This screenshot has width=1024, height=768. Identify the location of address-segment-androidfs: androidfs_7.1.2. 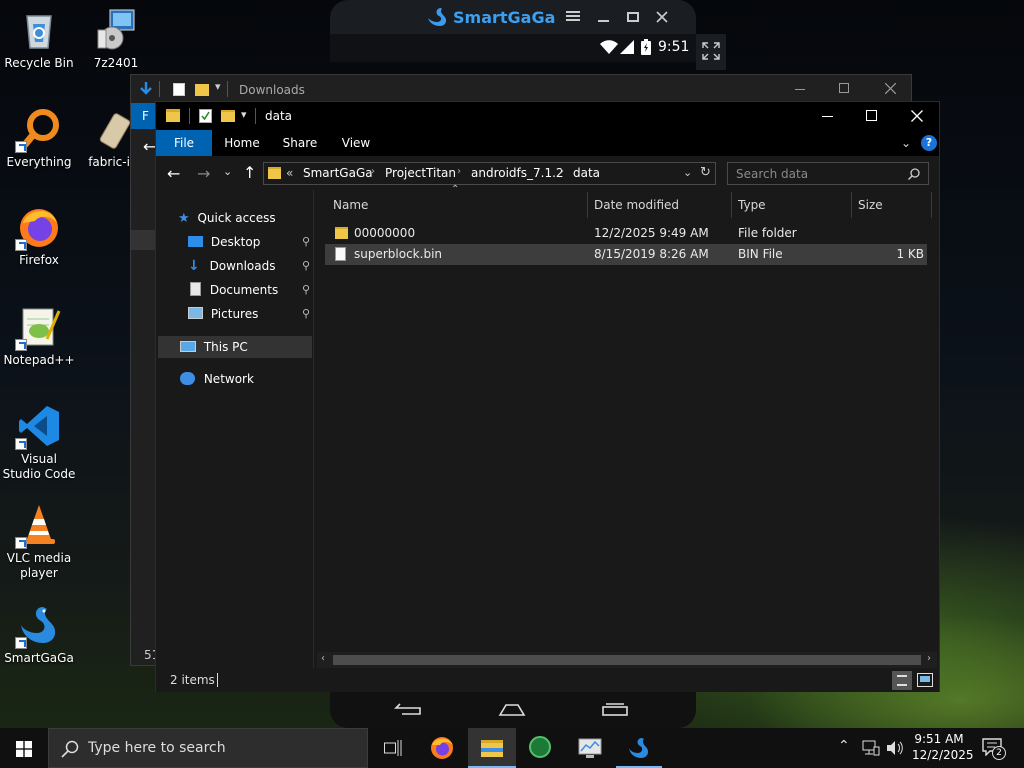
(517, 173).